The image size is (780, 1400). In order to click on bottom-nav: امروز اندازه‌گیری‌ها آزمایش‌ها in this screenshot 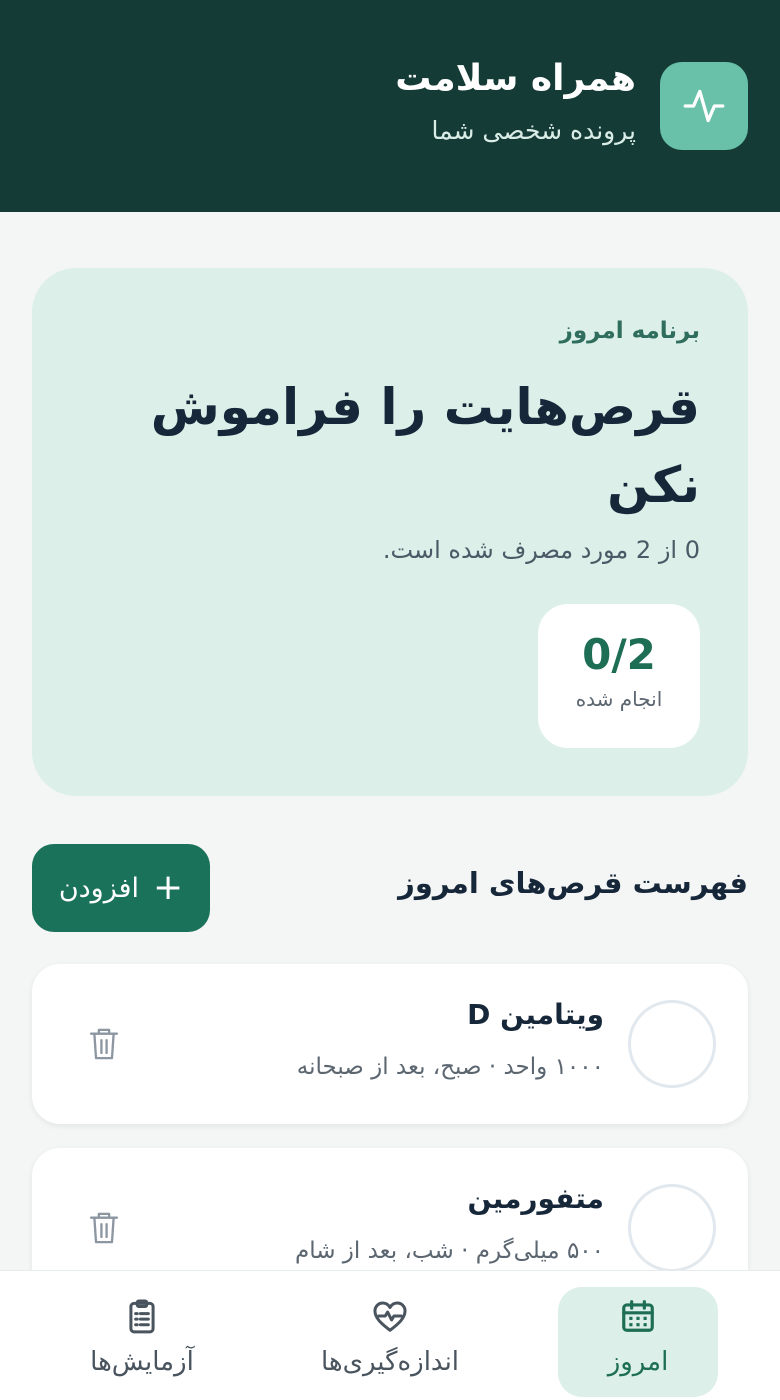, I will do `click(390, 1335)`.